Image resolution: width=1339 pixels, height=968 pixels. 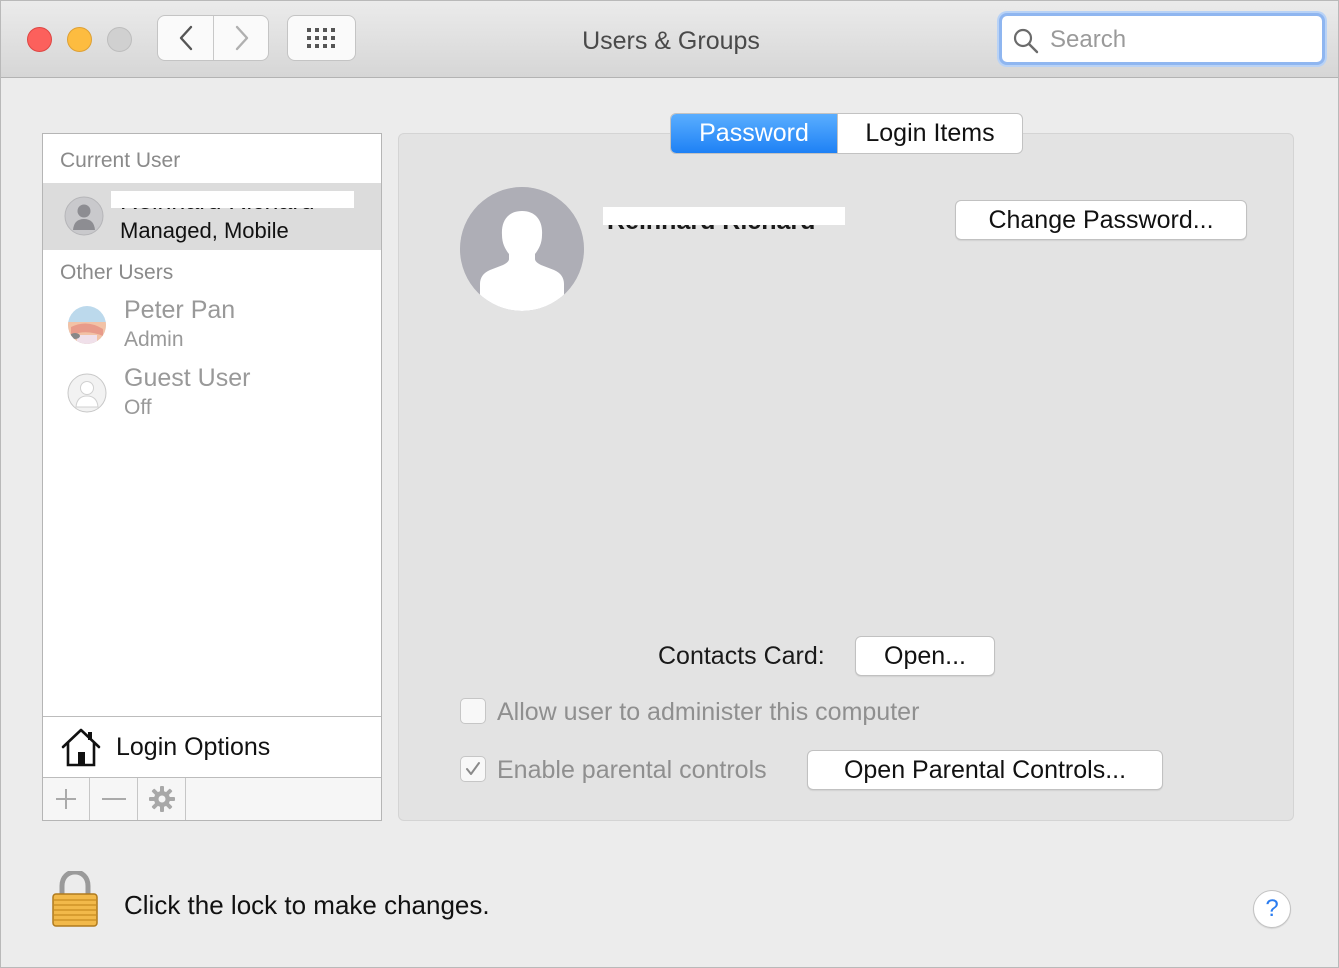 I want to click on zoom-window-button, so click(x=119, y=39).